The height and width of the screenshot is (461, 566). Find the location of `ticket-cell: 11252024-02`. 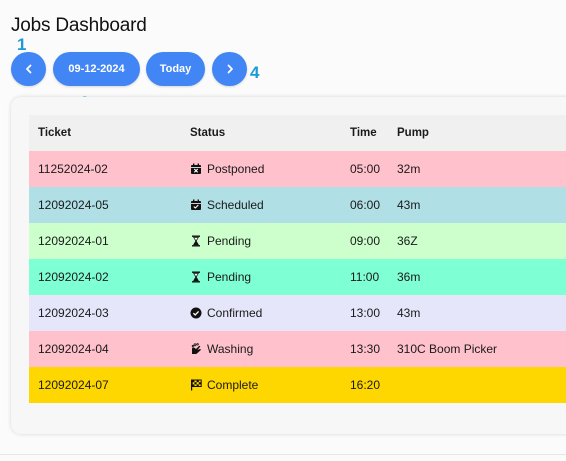

ticket-cell: 11252024-02 is located at coordinates (73, 169).